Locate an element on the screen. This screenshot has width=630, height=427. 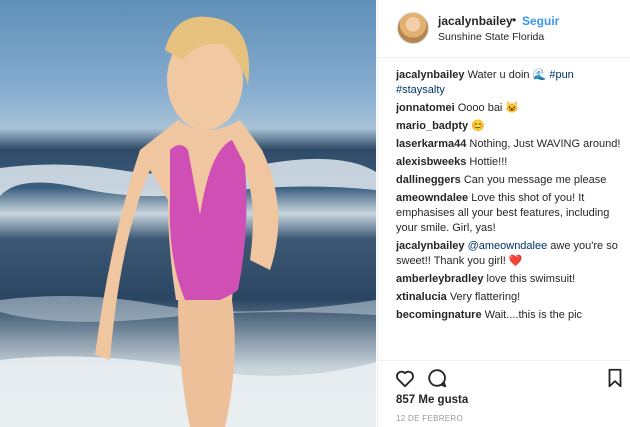
comment-text: Nothing, Just WAVING around! is located at coordinates (545, 144).